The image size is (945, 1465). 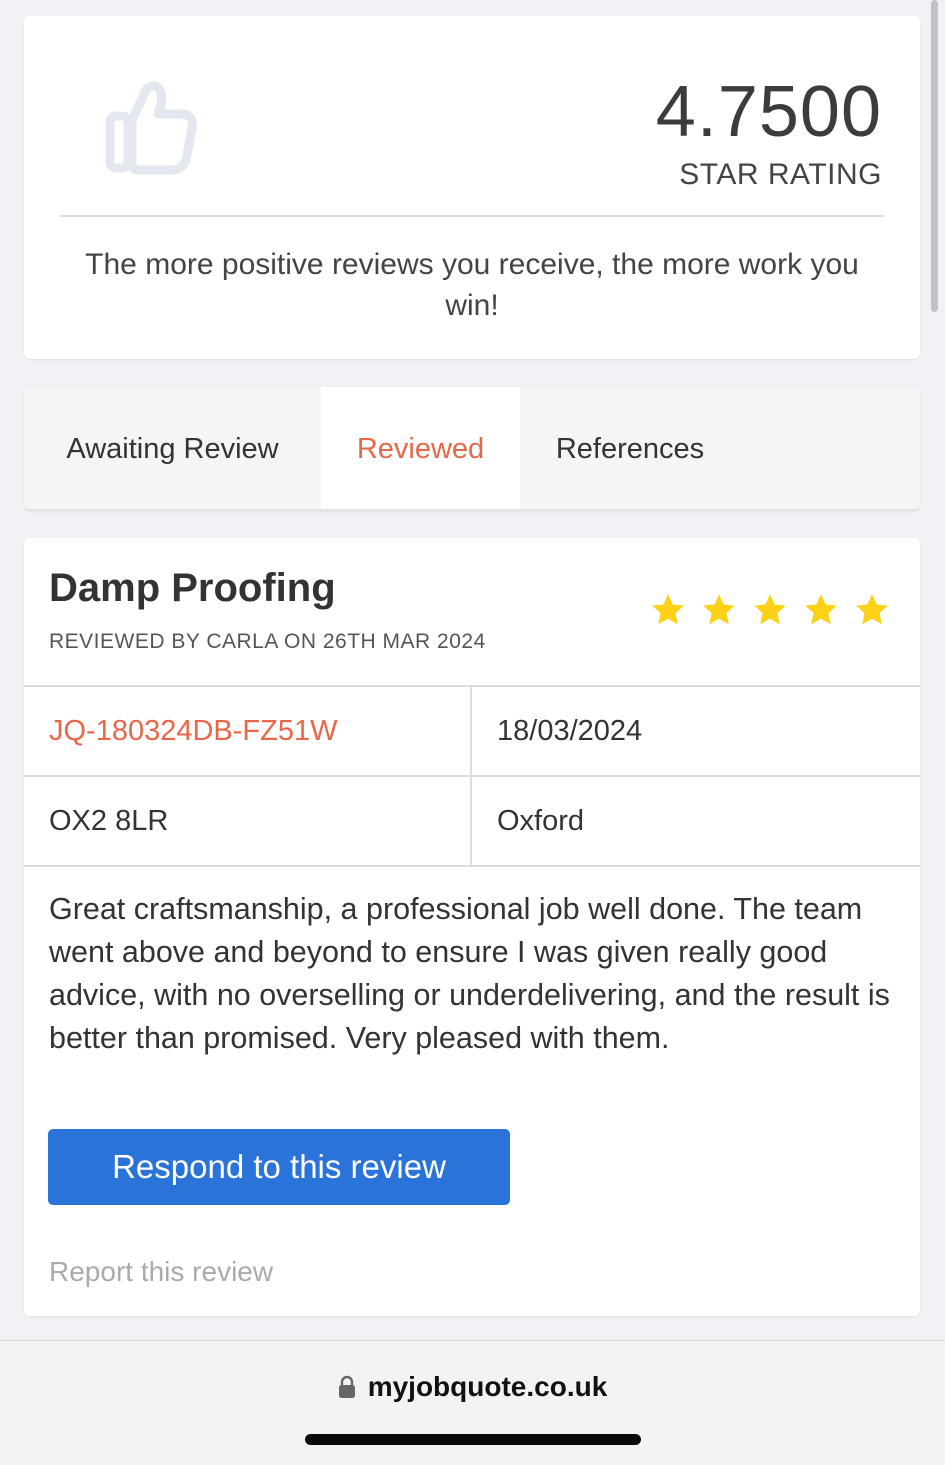 What do you see at coordinates (172, 449) in the screenshot?
I see `tab-awaiting-review: Awaiting Review` at bounding box center [172, 449].